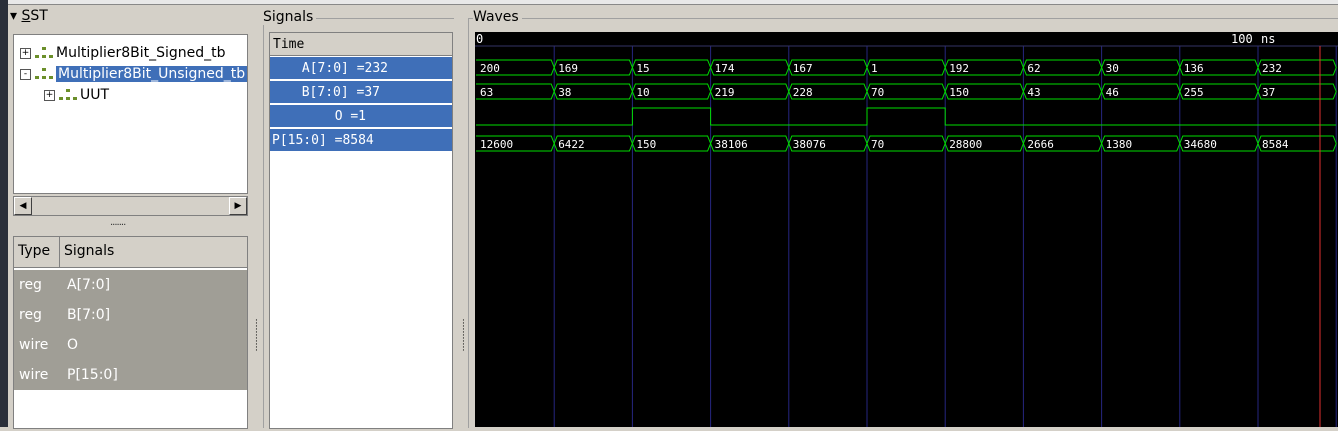 The image size is (1338, 431). I want to click on bus-b-value: 228, so click(803, 92).